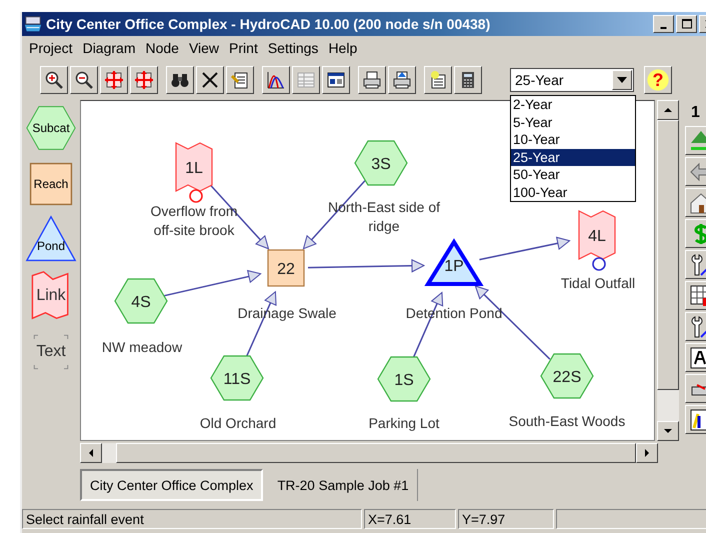  What do you see at coordinates (410, 519) in the screenshot?
I see `x-coordinate: X=7.61` at bounding box center [410, 519].